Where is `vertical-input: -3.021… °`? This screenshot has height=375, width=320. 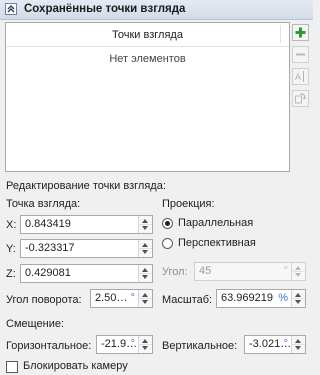 vertical-input: -3.021… ° is located at coordinates (275, 344).